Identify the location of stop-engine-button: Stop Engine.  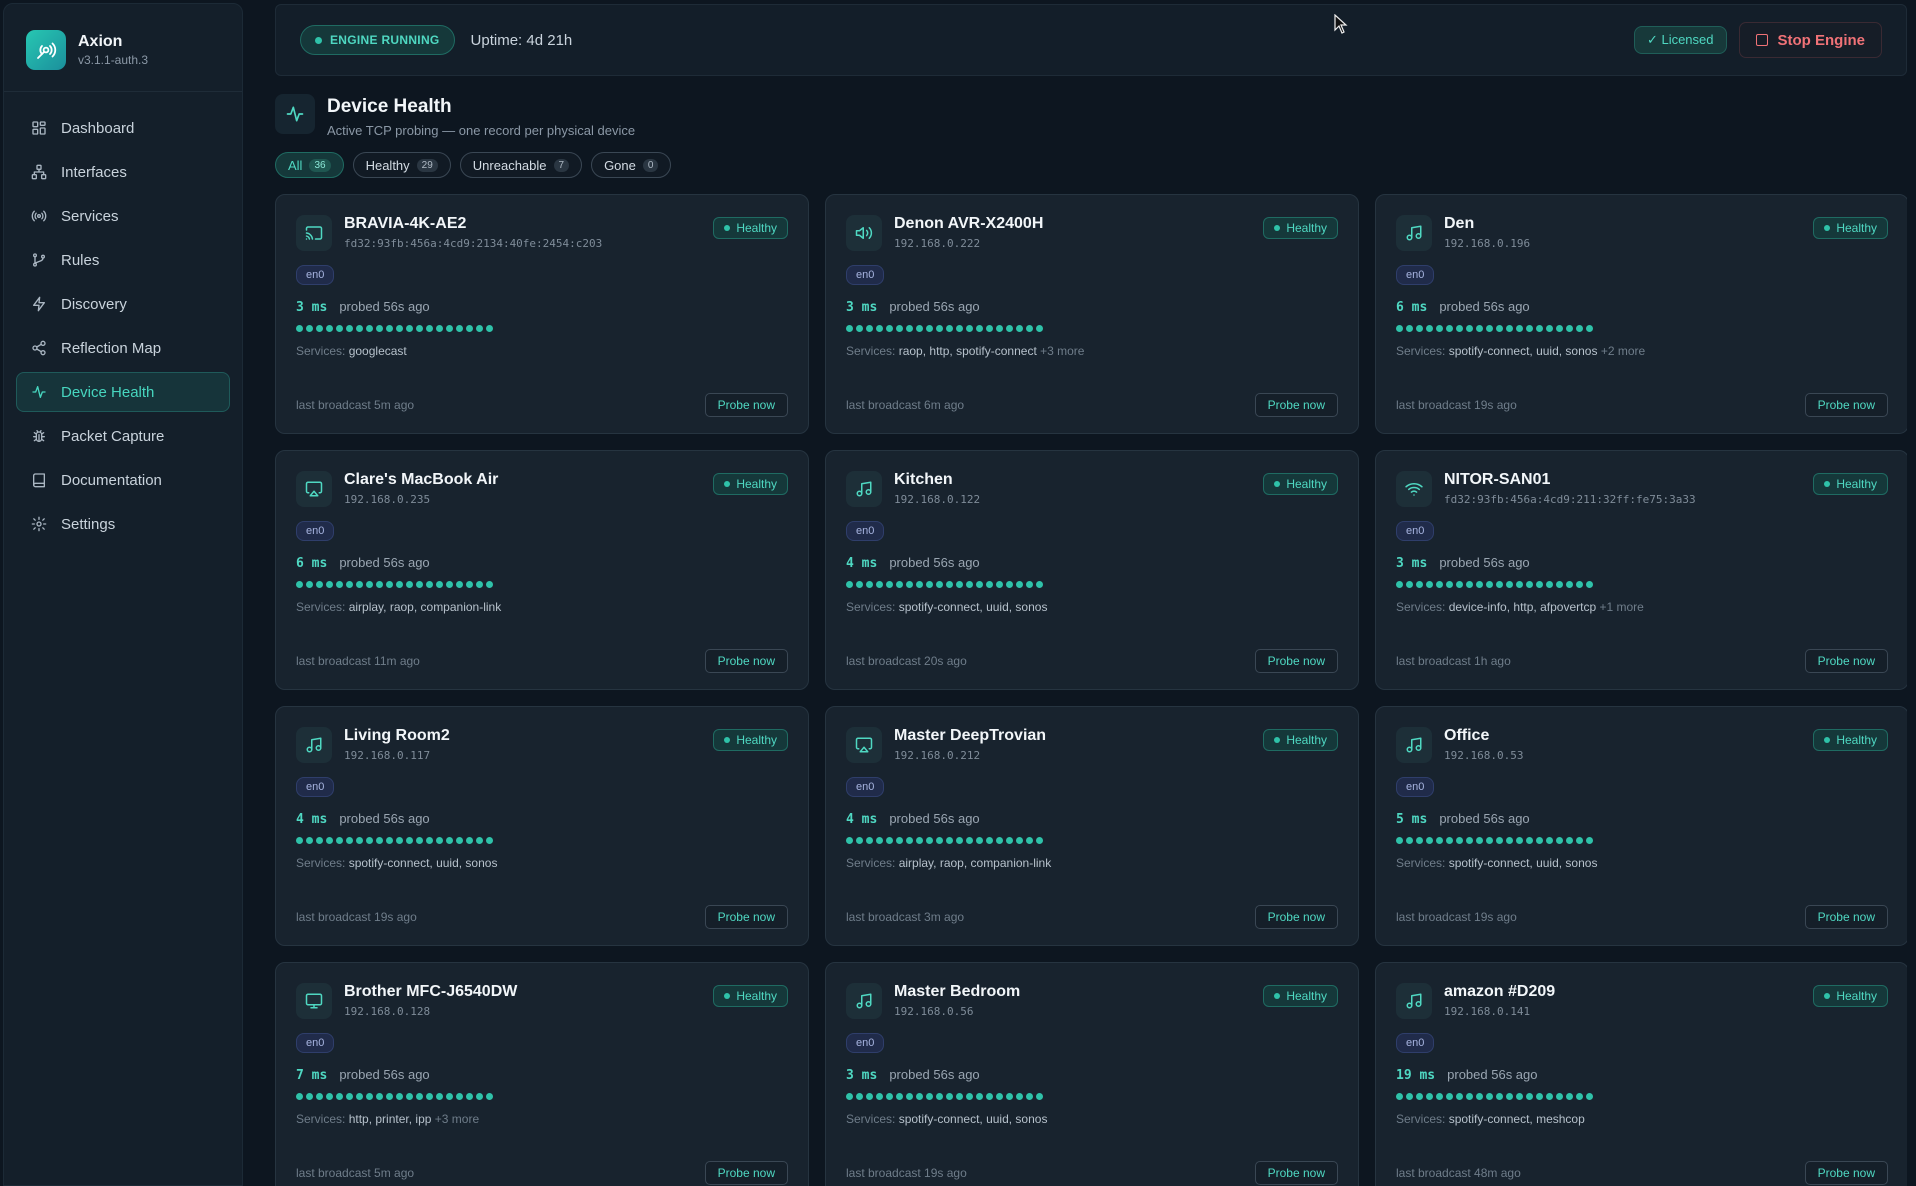
(1810, 40).